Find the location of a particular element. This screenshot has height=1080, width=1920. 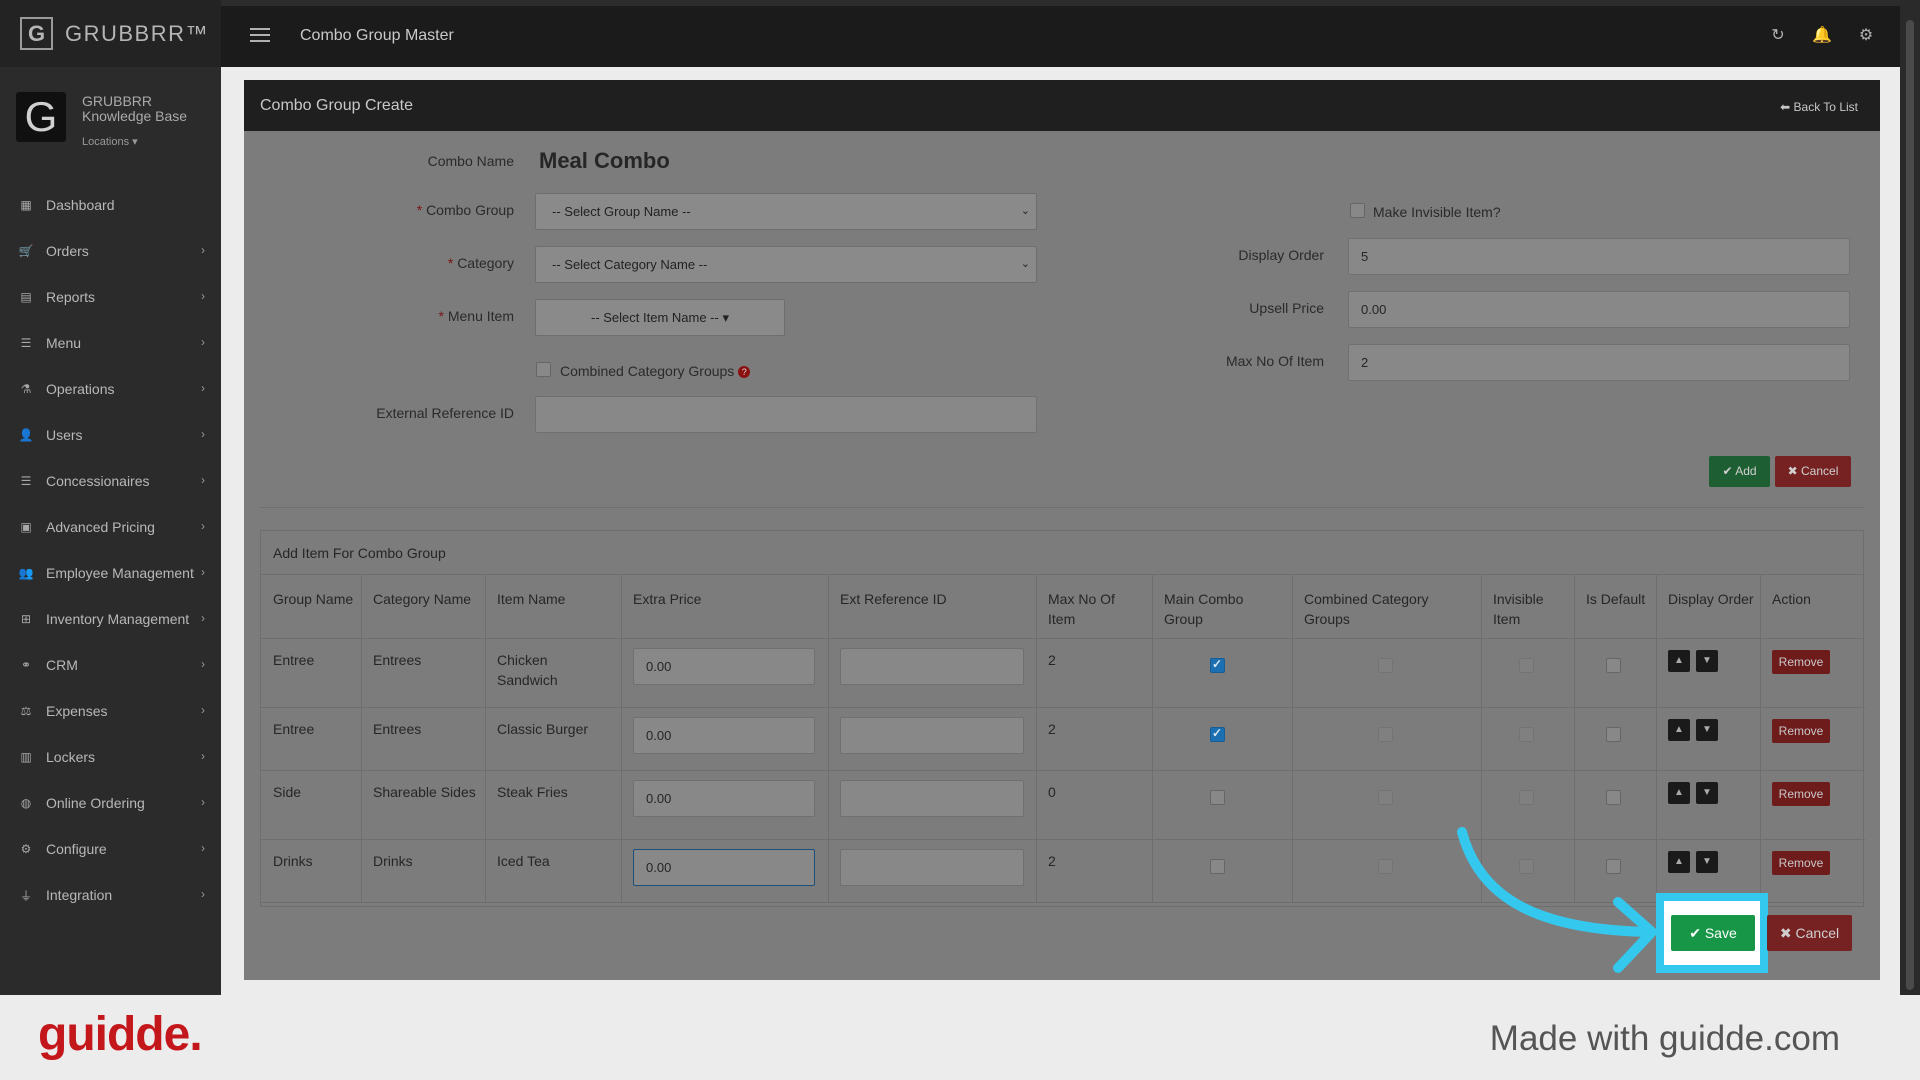

combo-name-value: Meal Combo is located at coordinates (604, 160).